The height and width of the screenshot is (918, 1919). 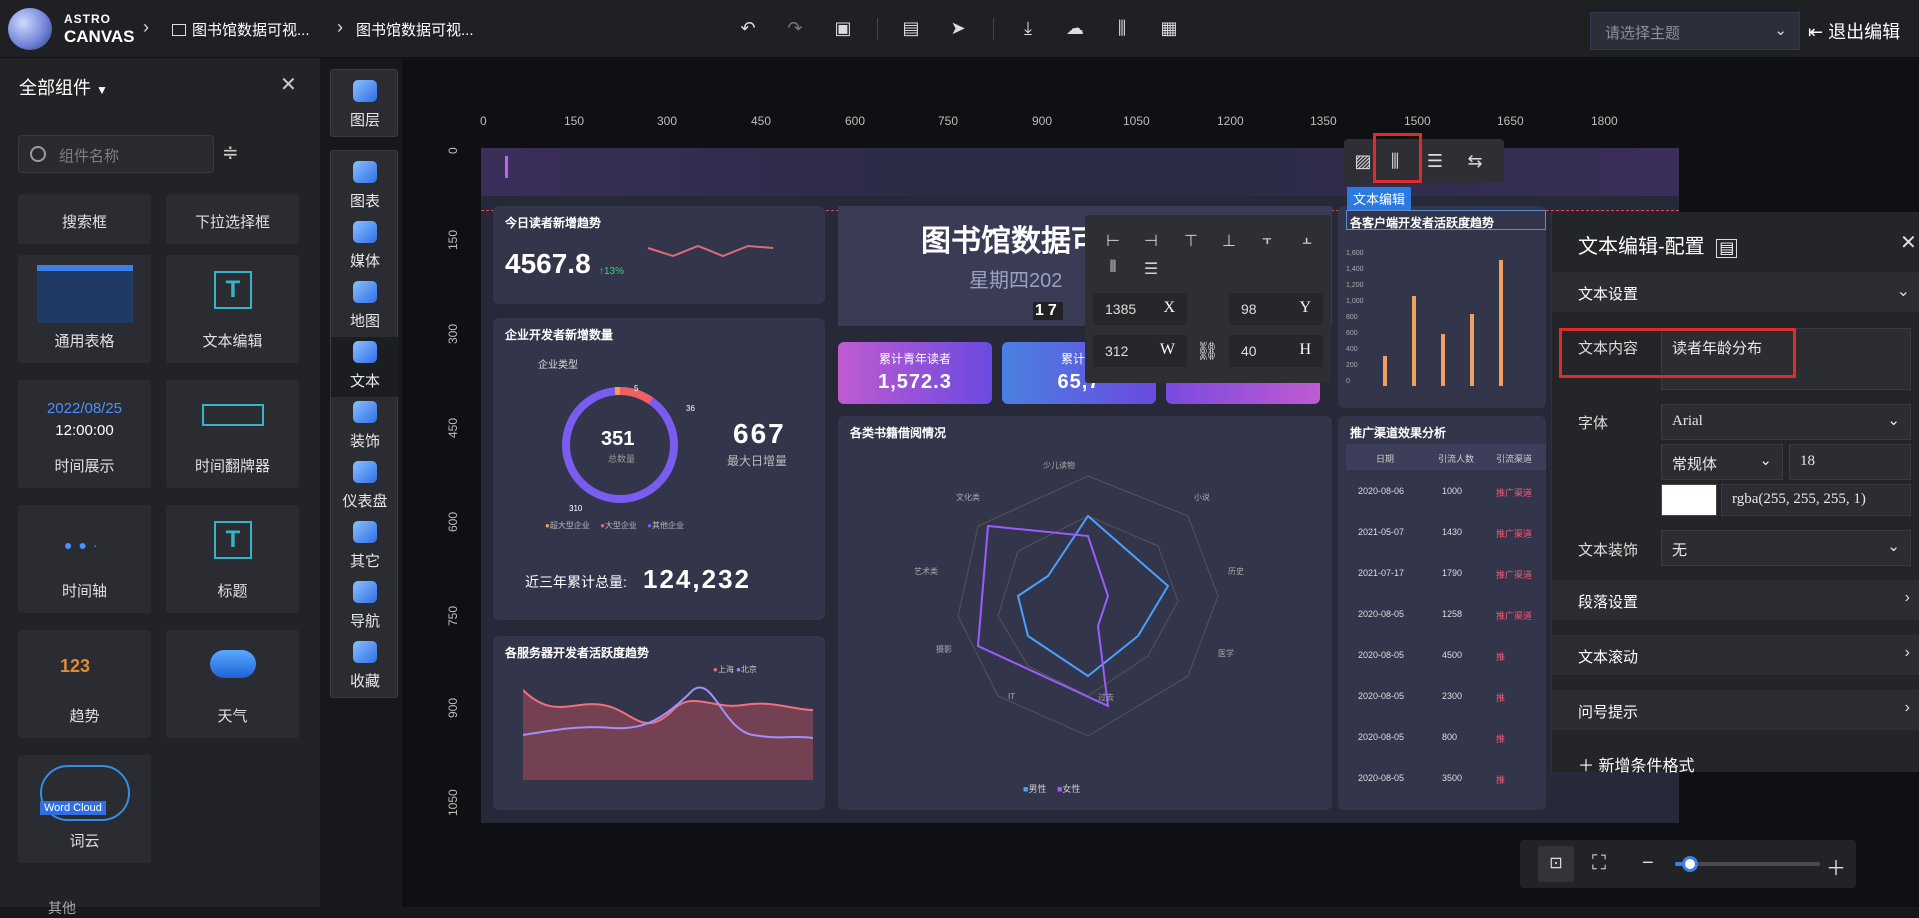 I want to click on zoom-bar: ⊡ ⛶ − ＋, so click(x=1688, y=864).